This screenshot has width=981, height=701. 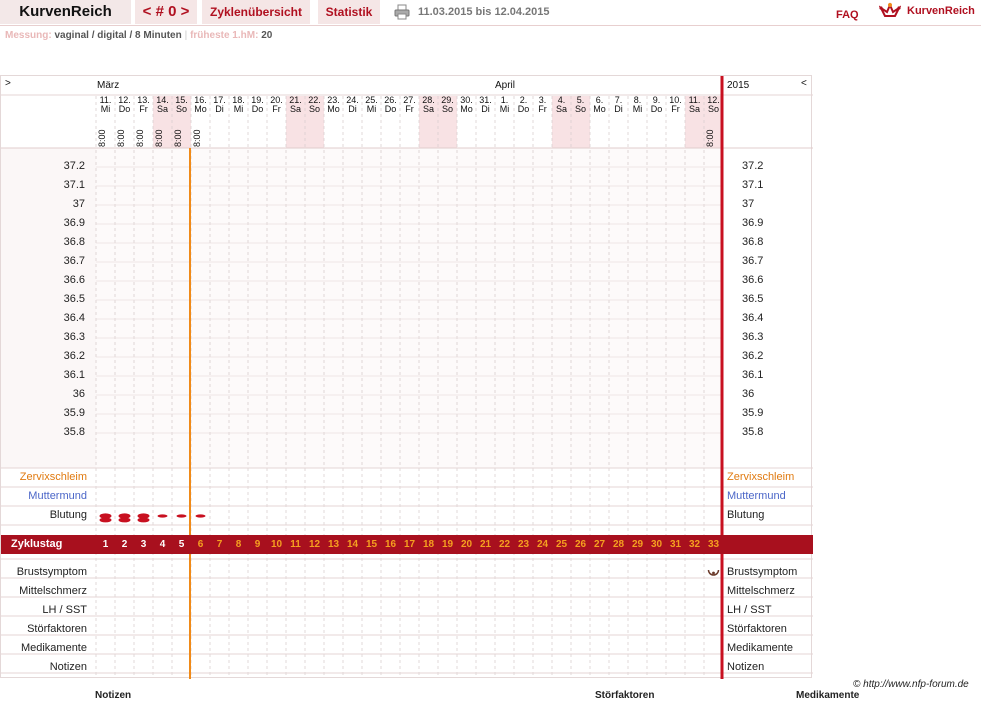 I want to click on row-label-right-1: Mittelschmerz, so click(x=761, y=591).